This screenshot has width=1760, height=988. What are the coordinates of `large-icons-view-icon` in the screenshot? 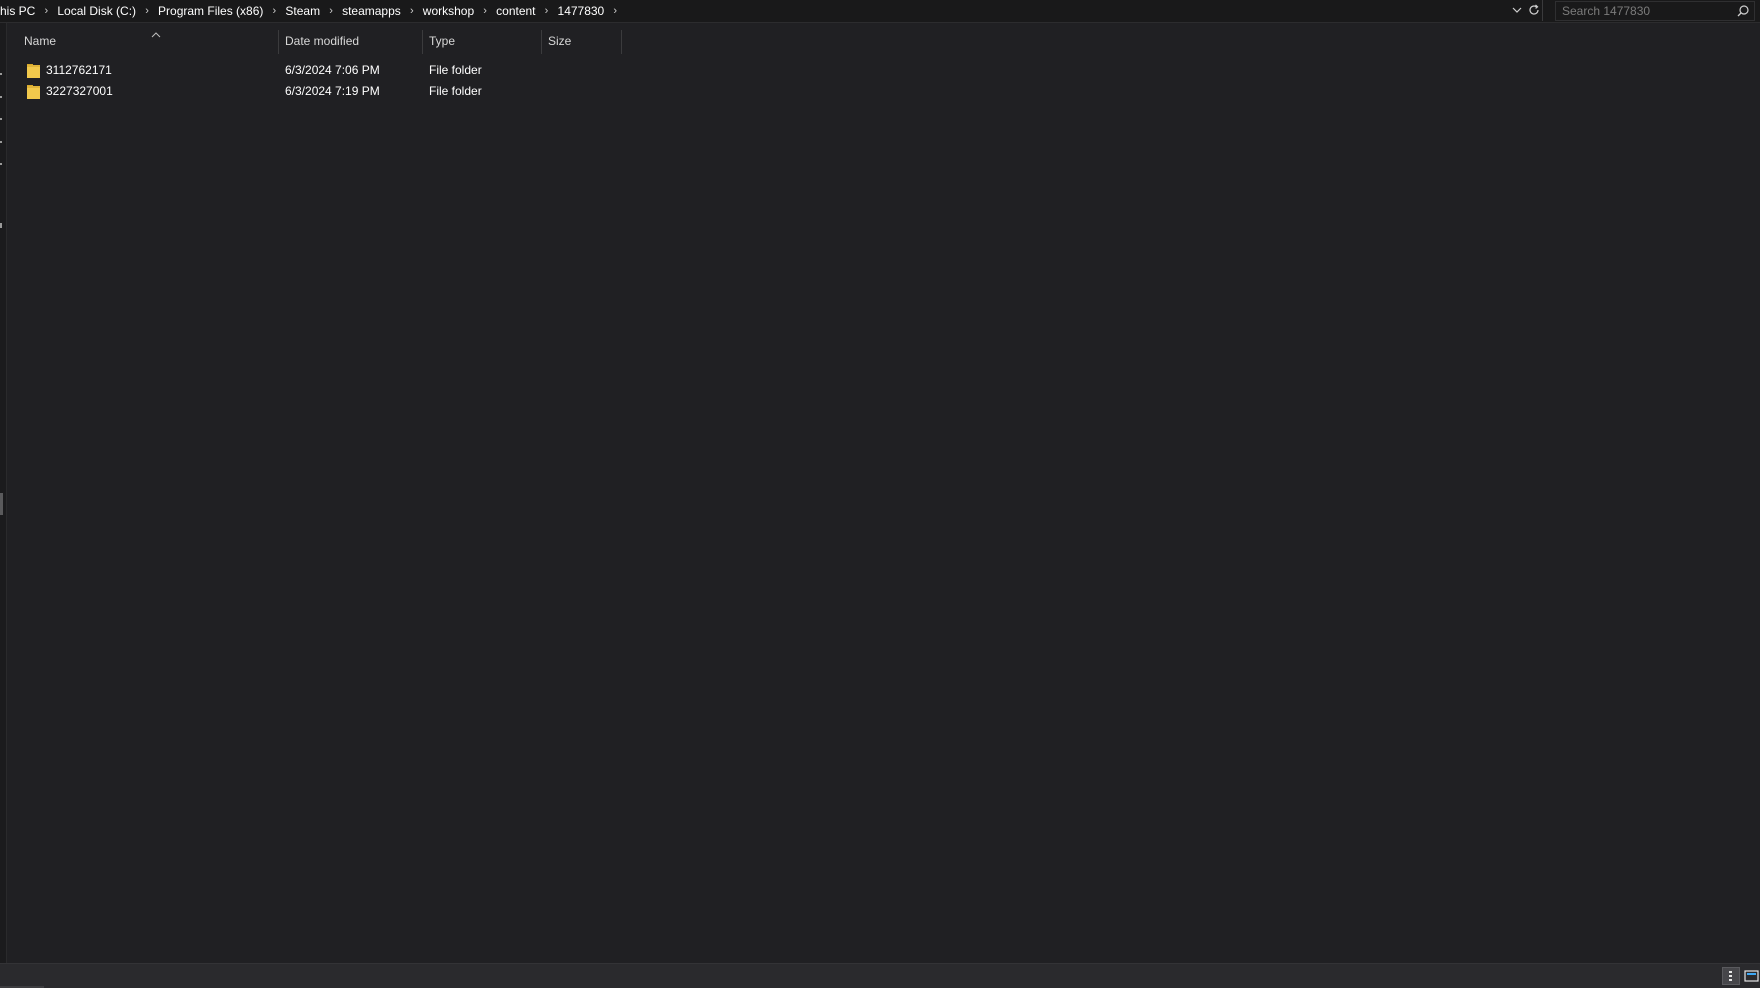 It's located at (1751, 976).